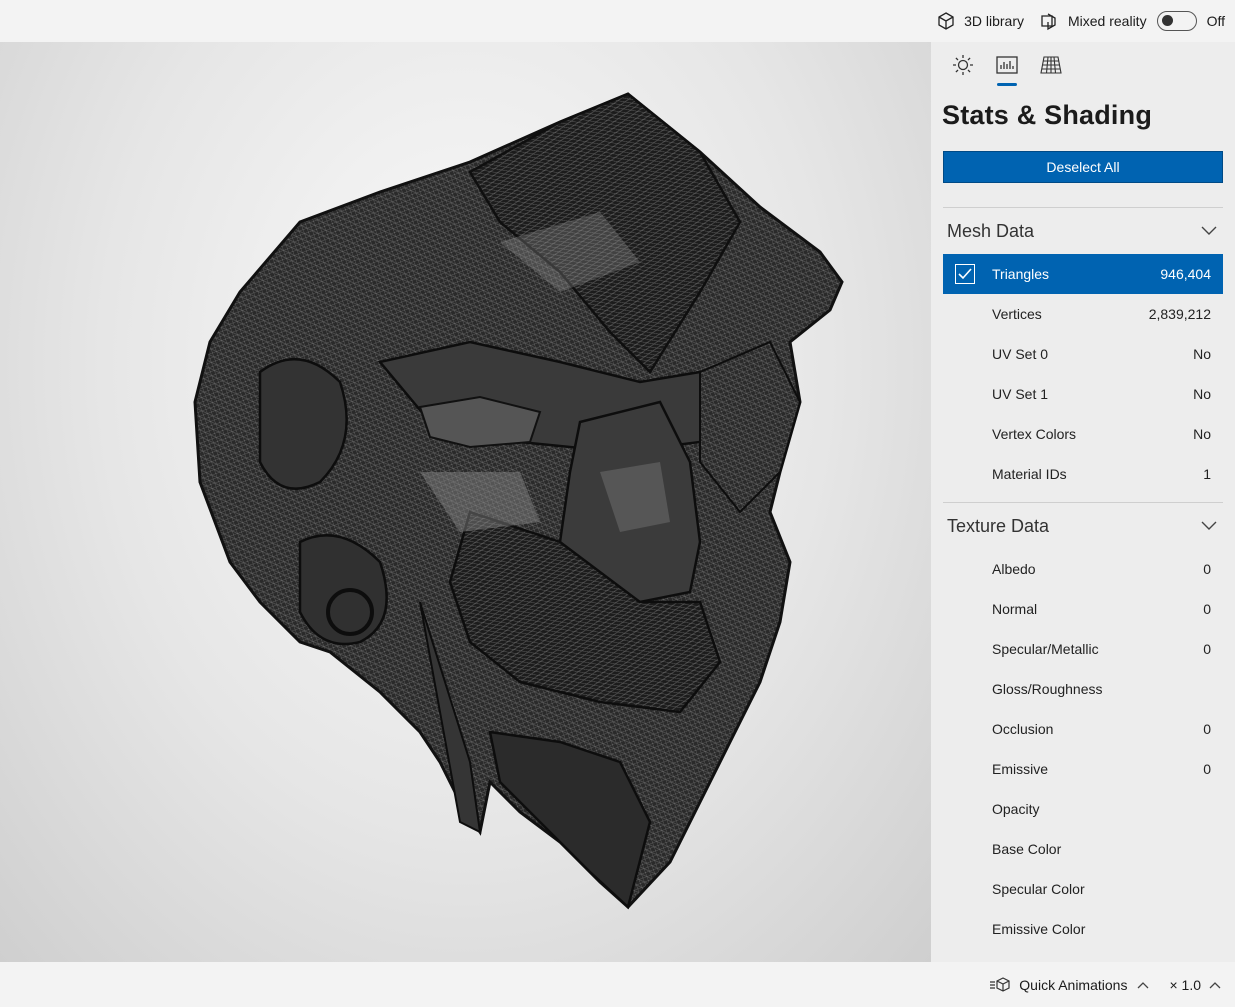 This screenshot has height=1007, width=1235. I want to click on row-label: Emissive Color, so click(1039, 929).